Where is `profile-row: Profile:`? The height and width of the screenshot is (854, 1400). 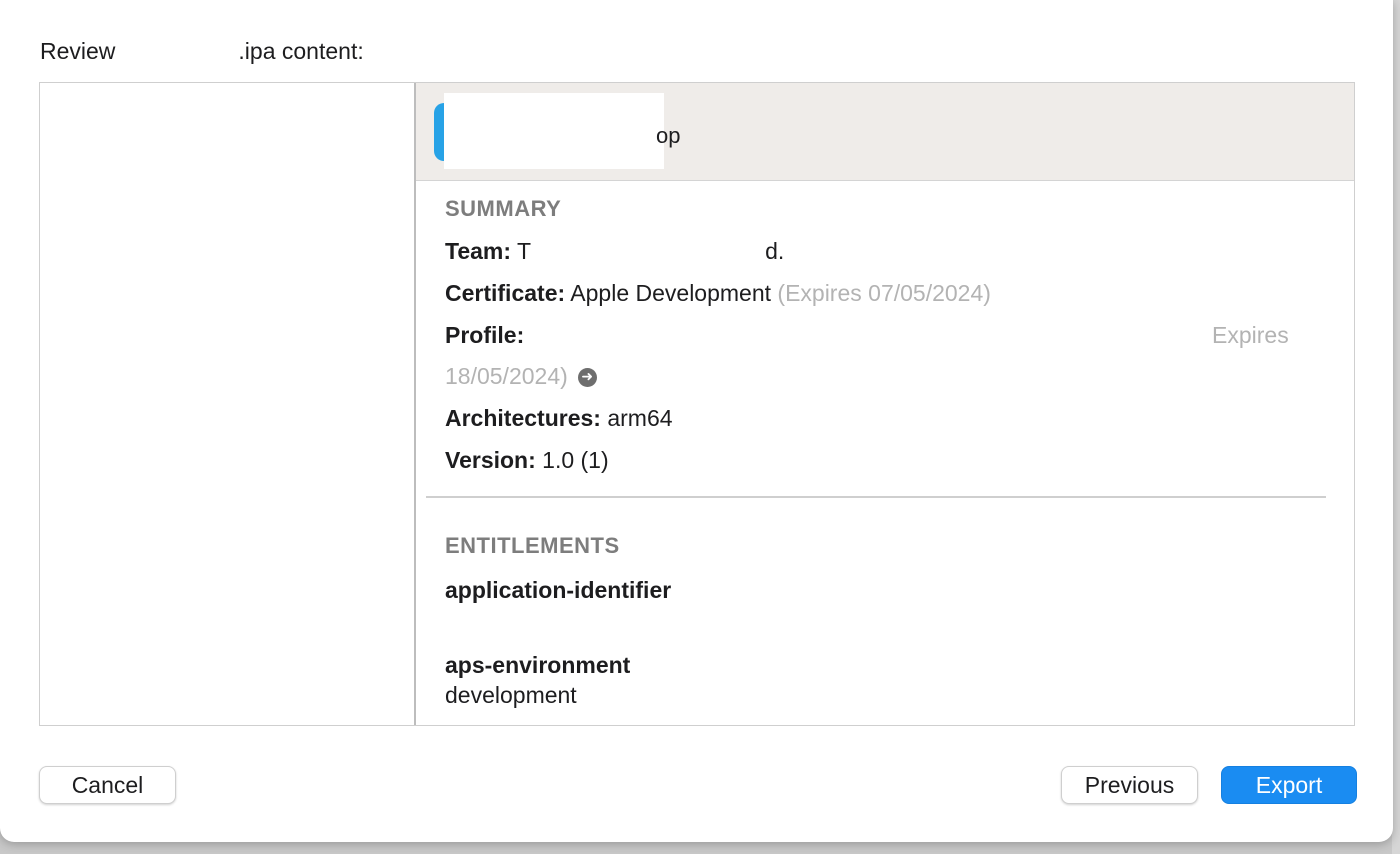
profile-row: Profile: is located at coordinates (484, 335).